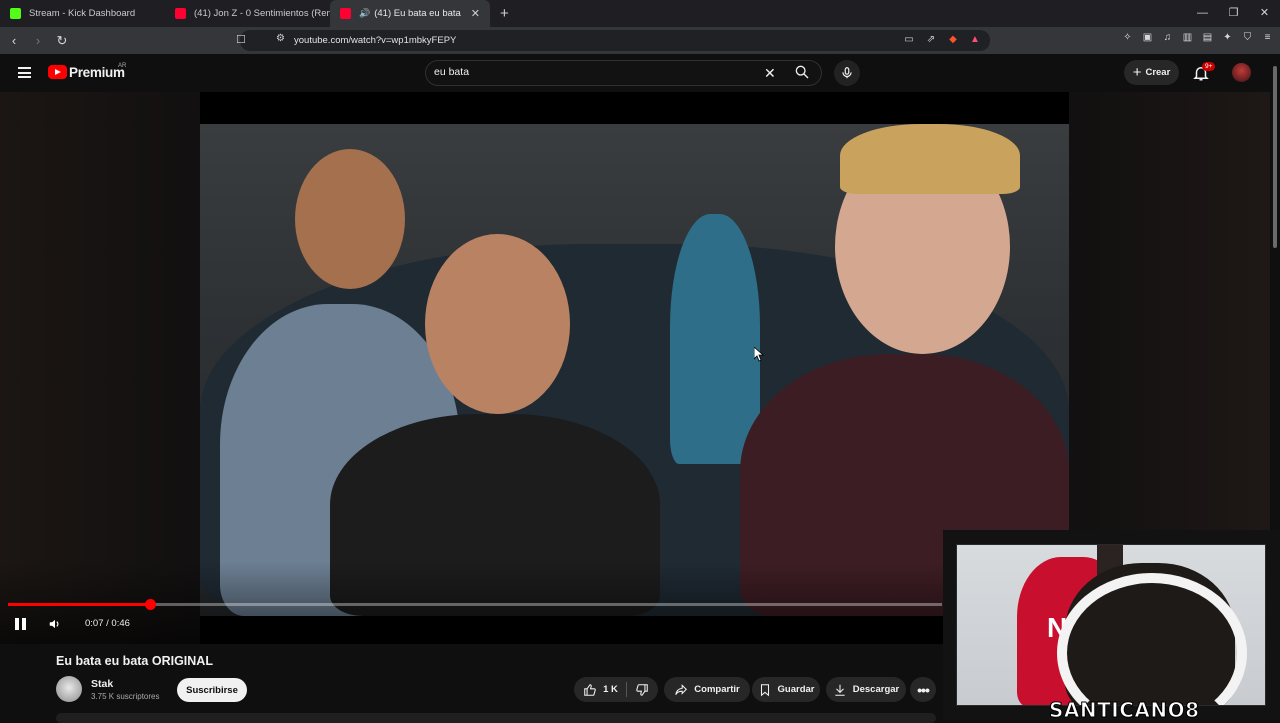 Image resolution: width=1280 pixels, height=723 pixels. What do you see at coordinates (14, 40) in the screenshot?
I see `back-icon: ‹` at bounding box center [14, 40].